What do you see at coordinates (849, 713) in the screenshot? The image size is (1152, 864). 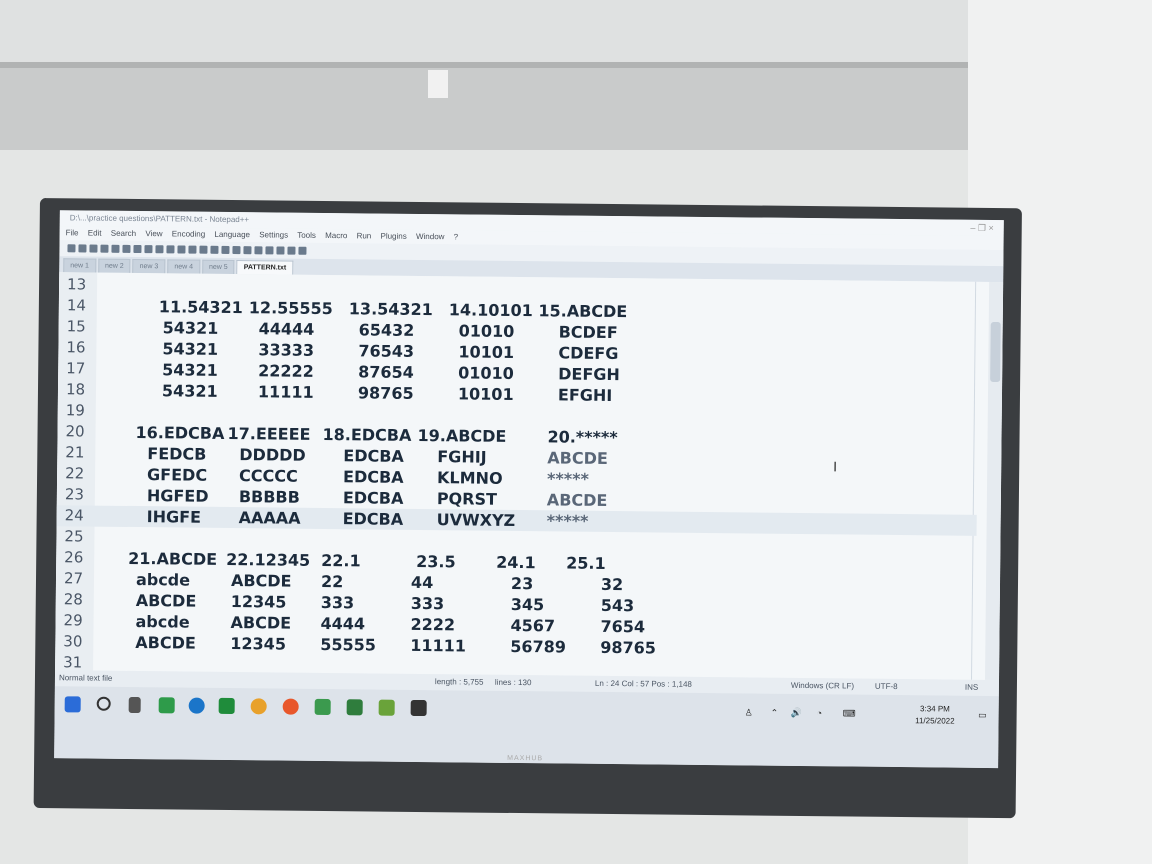 I see `keyboard-icon: ⌨` at bounding box center [849, 713].